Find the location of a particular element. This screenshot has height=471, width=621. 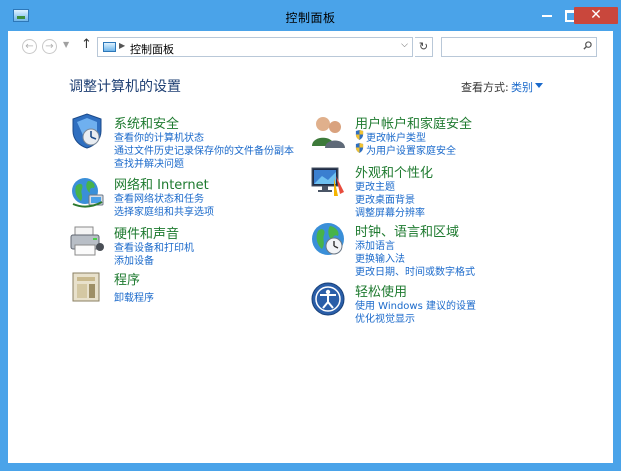

category-link: 调整屏幕分辨率 is located at coordinates (390, 211).